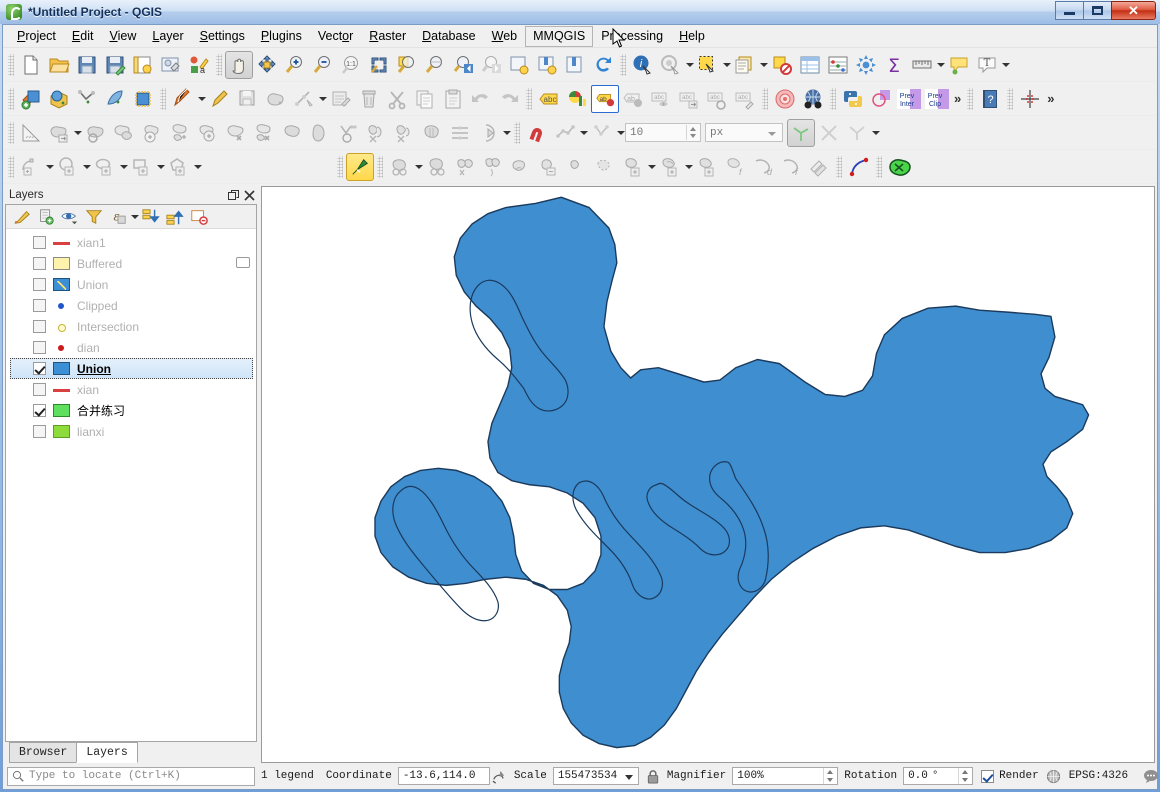 The width and height of the screenshot is (1160, 792). I want to click on expand-all-icon, so click(151, 217).